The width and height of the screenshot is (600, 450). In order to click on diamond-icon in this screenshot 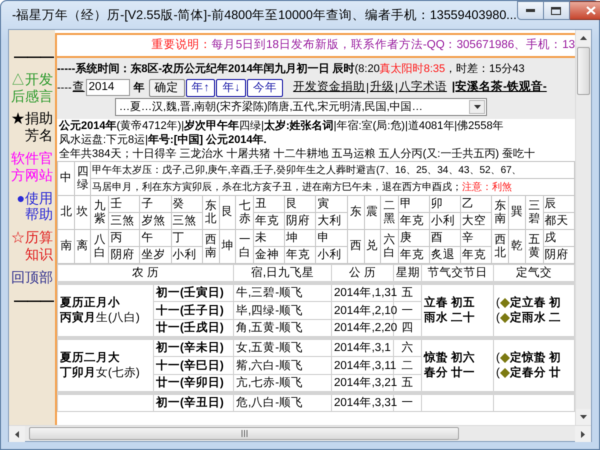, I will do `click(505, 358)`.